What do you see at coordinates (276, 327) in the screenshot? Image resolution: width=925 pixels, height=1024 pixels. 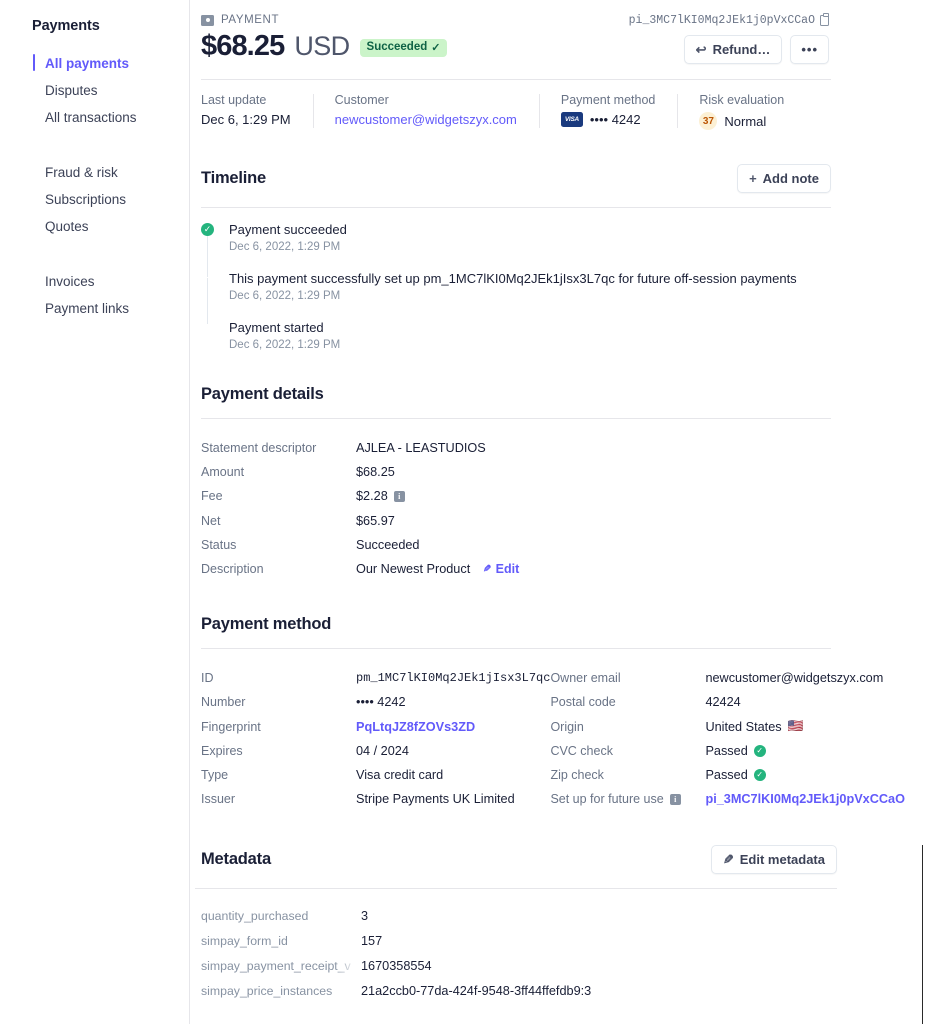 I see `timeline-event-text: Payment started` at bounding box center [276, 327].